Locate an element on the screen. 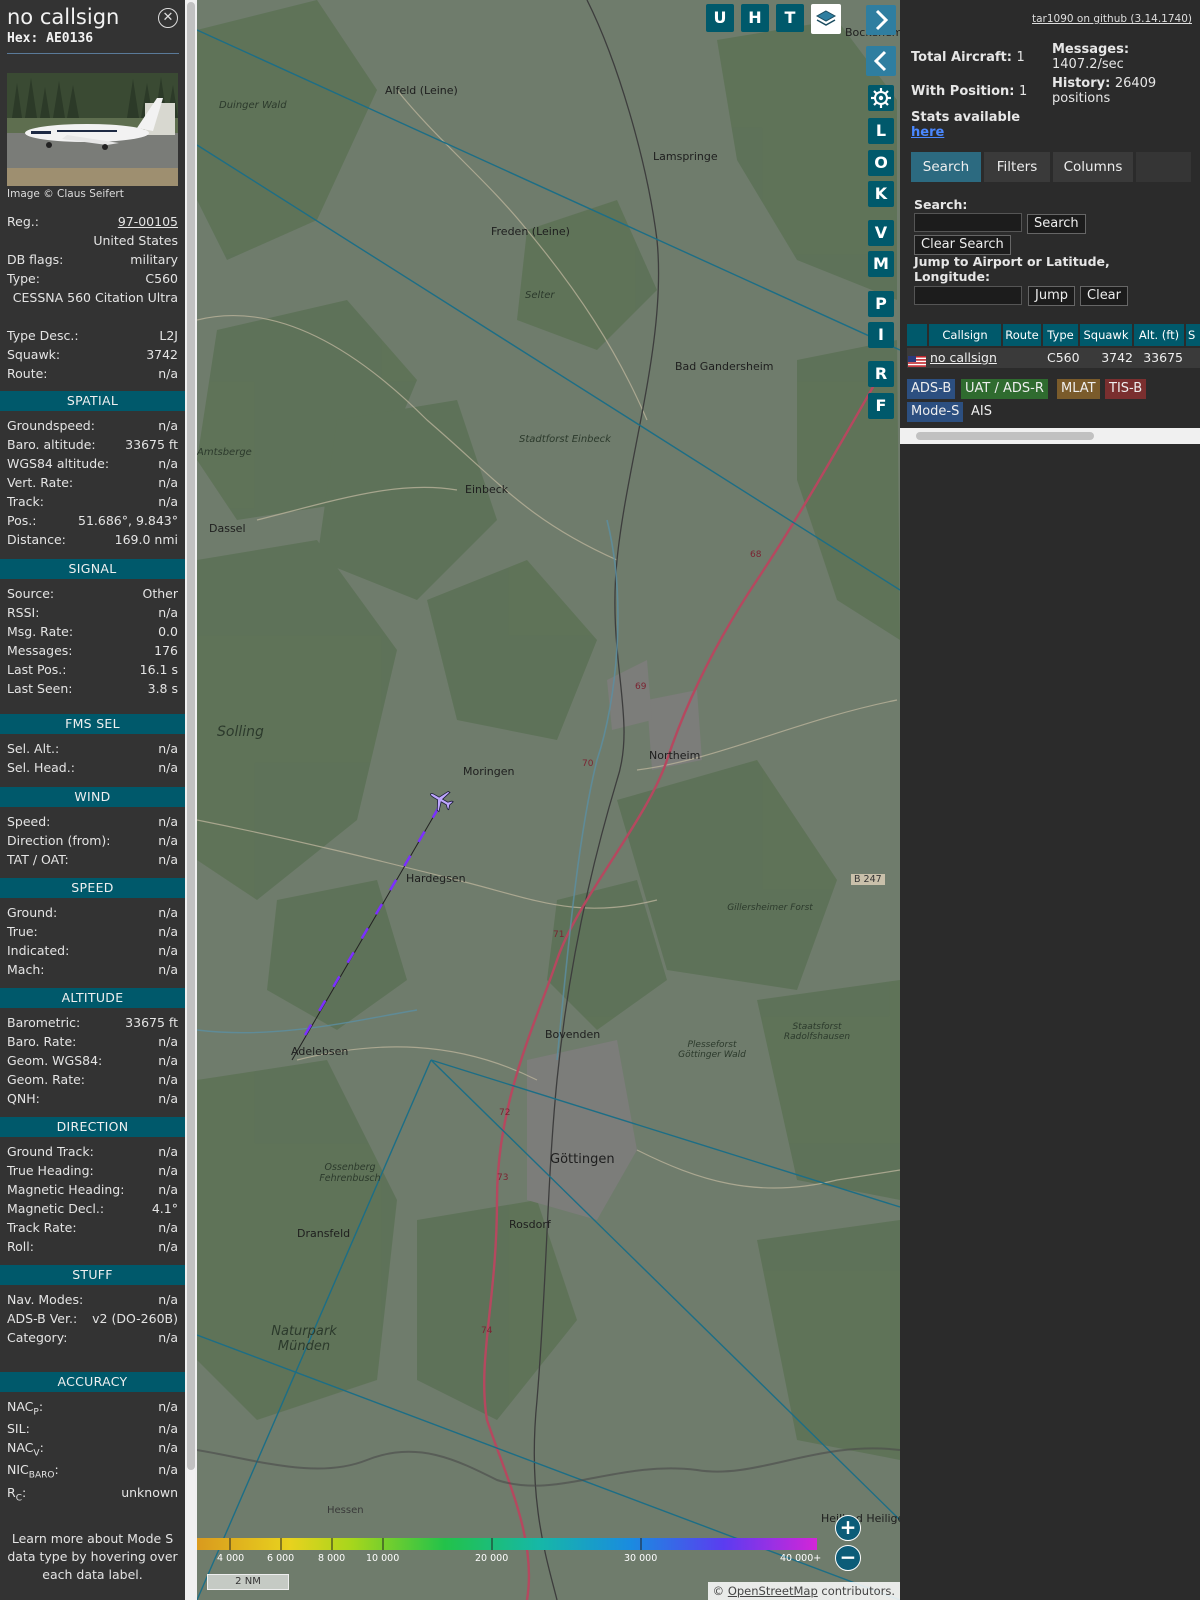 The height and width of the screenshot is (1600, 1200). column-header-altitude: Alt. (ft) is located at coordinates (1159, 335).